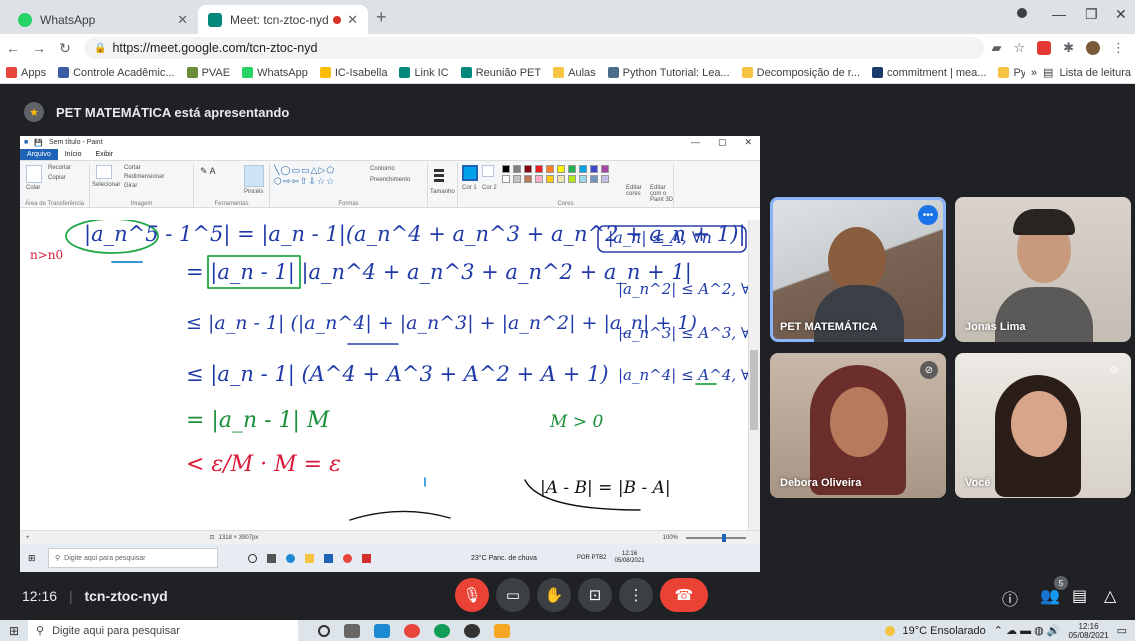 Image resolution: width=1135 pixels, height=641 pixels. What do you see at coordinates (439, 174) in the screenshot?
I see `size-icon: ▬ ▬ ▬` at bounding box center [439, 174].